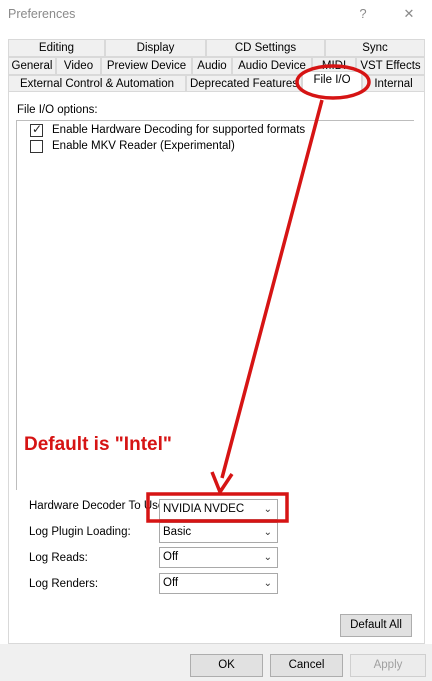 This screenshot has width=432, height=681. What do you see at coordinates (390, 66) in the screenshot?
I see `tab-vst-effects: VST Effects` at bounding box center [390, 66].